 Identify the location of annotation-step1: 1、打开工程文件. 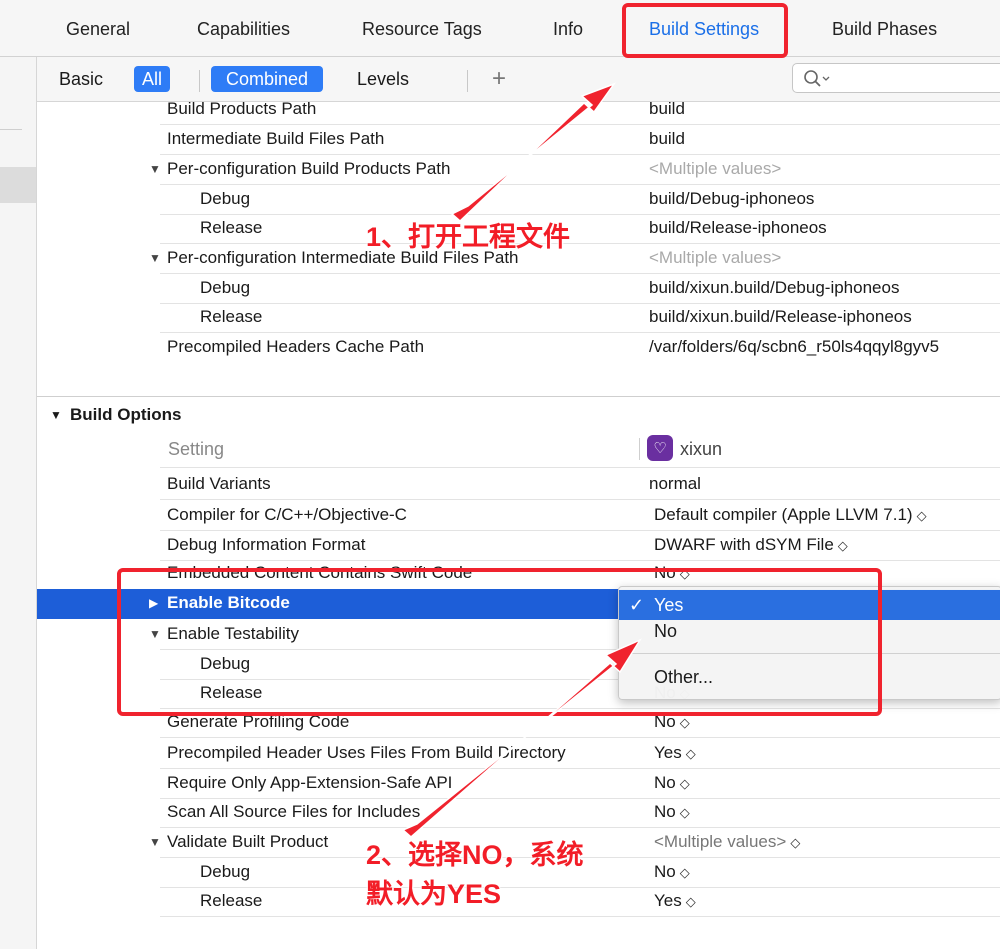
(468, 237).